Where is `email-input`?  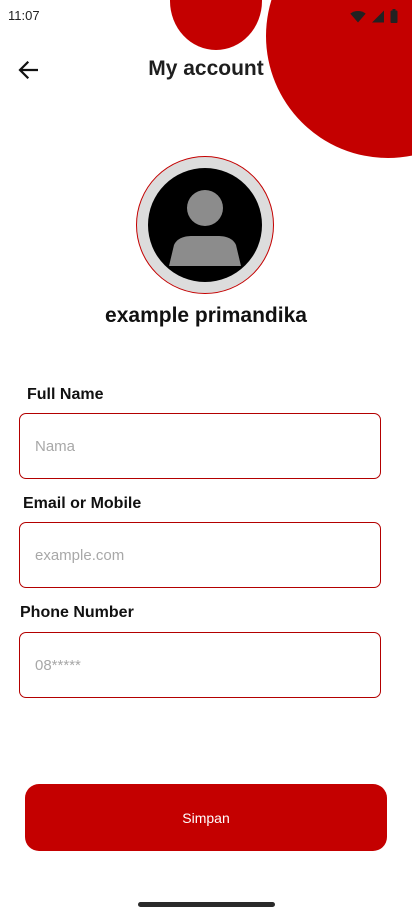
email-input is located at coordinates (200, 555).